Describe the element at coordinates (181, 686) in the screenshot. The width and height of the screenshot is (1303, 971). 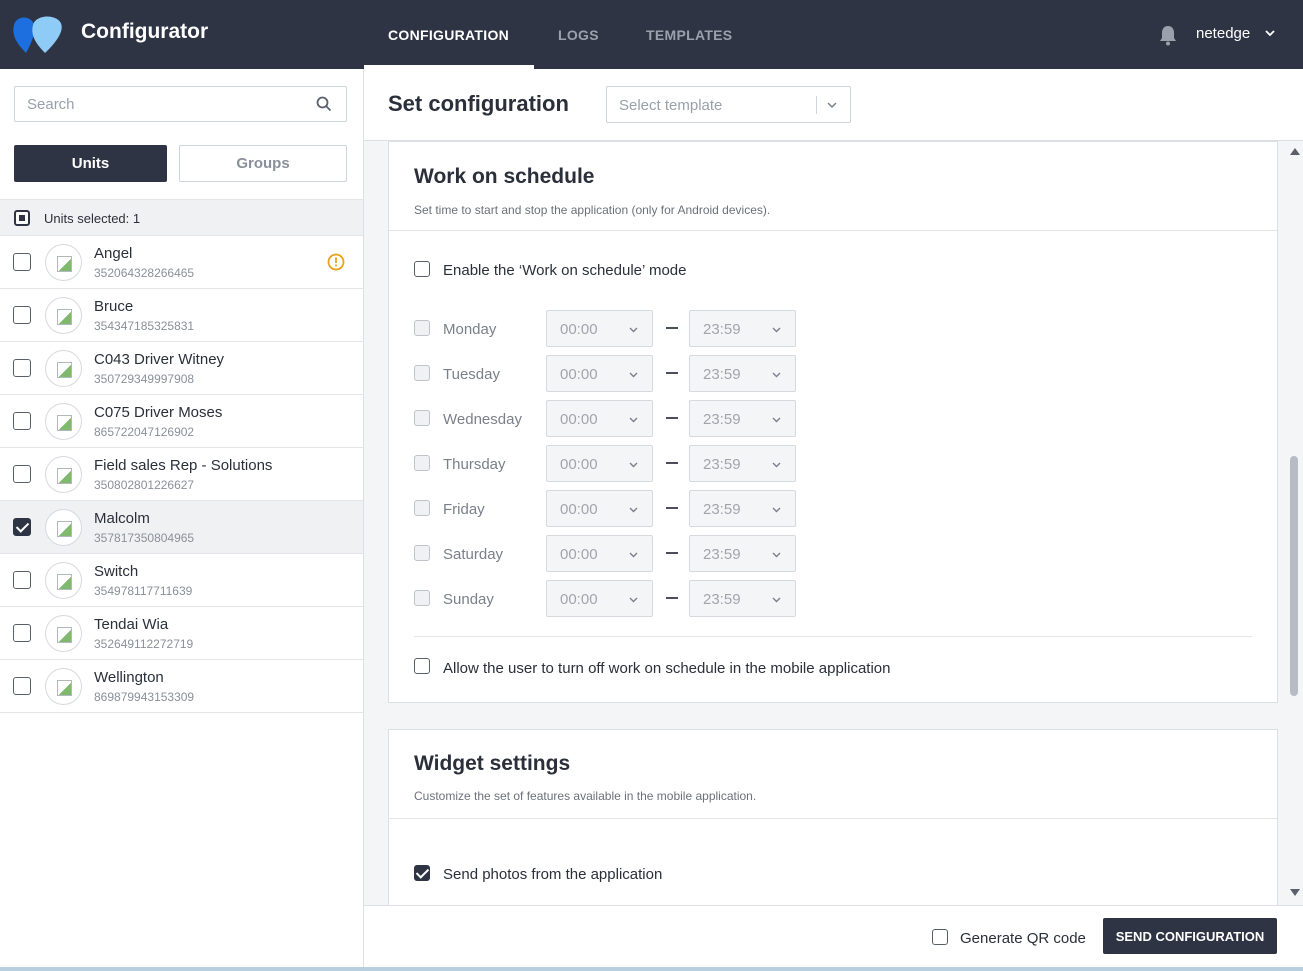
I see `unit-row: Wellington 869879943153309` at that location.